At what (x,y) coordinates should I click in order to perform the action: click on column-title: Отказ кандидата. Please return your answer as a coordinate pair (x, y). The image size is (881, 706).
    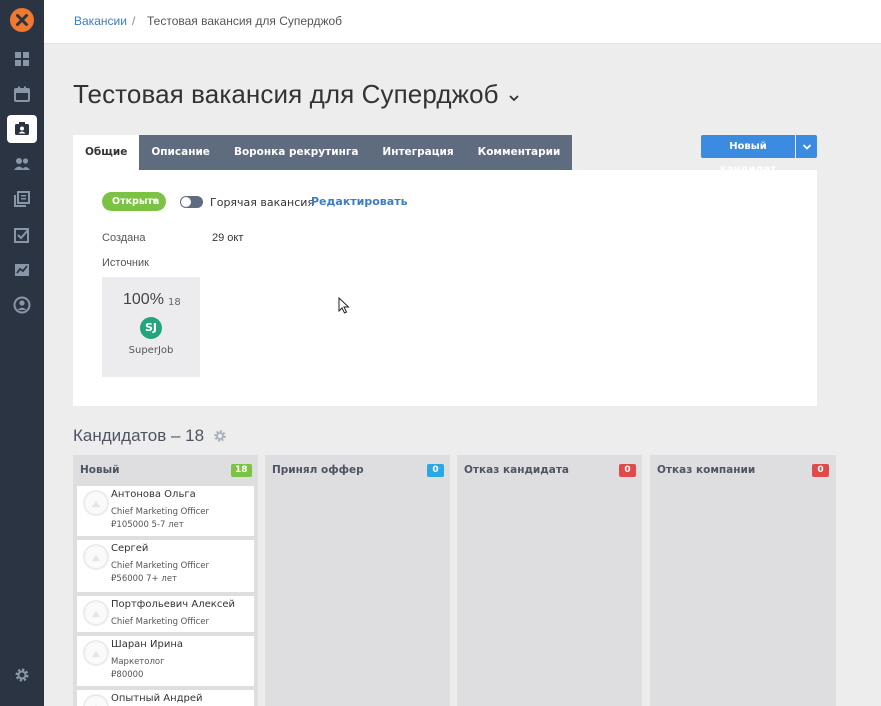
    Looking at the image, I should click on (517, 470).